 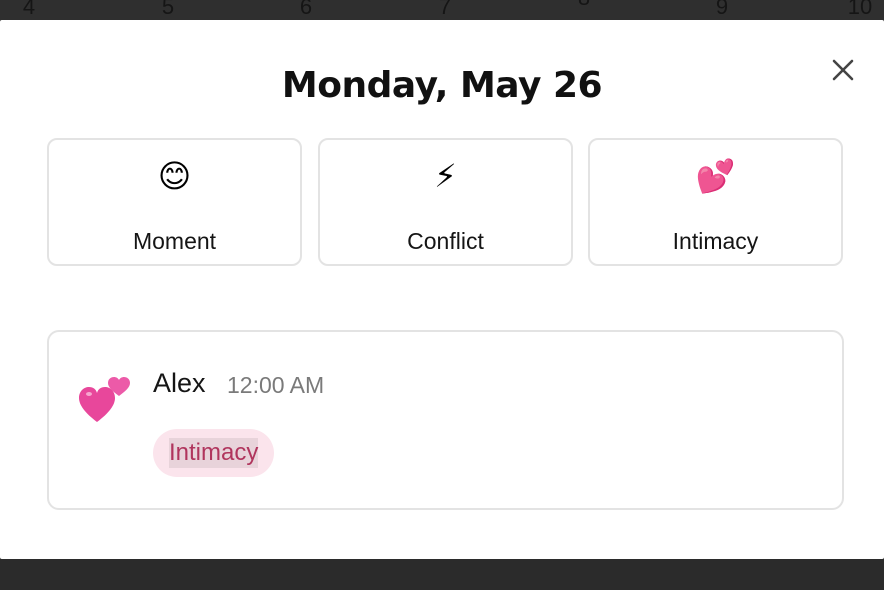 I want to click on entry-time: 12:00 AM, so click(x=276, y=385).